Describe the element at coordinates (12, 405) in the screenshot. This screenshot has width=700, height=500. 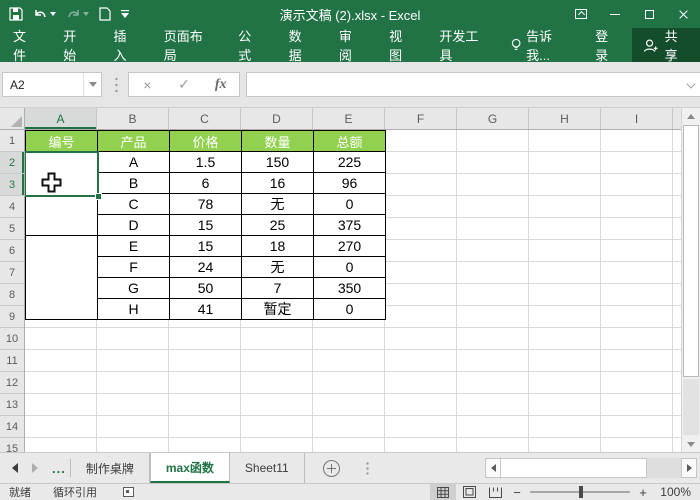
I see `row-header-13: 13` at that location.